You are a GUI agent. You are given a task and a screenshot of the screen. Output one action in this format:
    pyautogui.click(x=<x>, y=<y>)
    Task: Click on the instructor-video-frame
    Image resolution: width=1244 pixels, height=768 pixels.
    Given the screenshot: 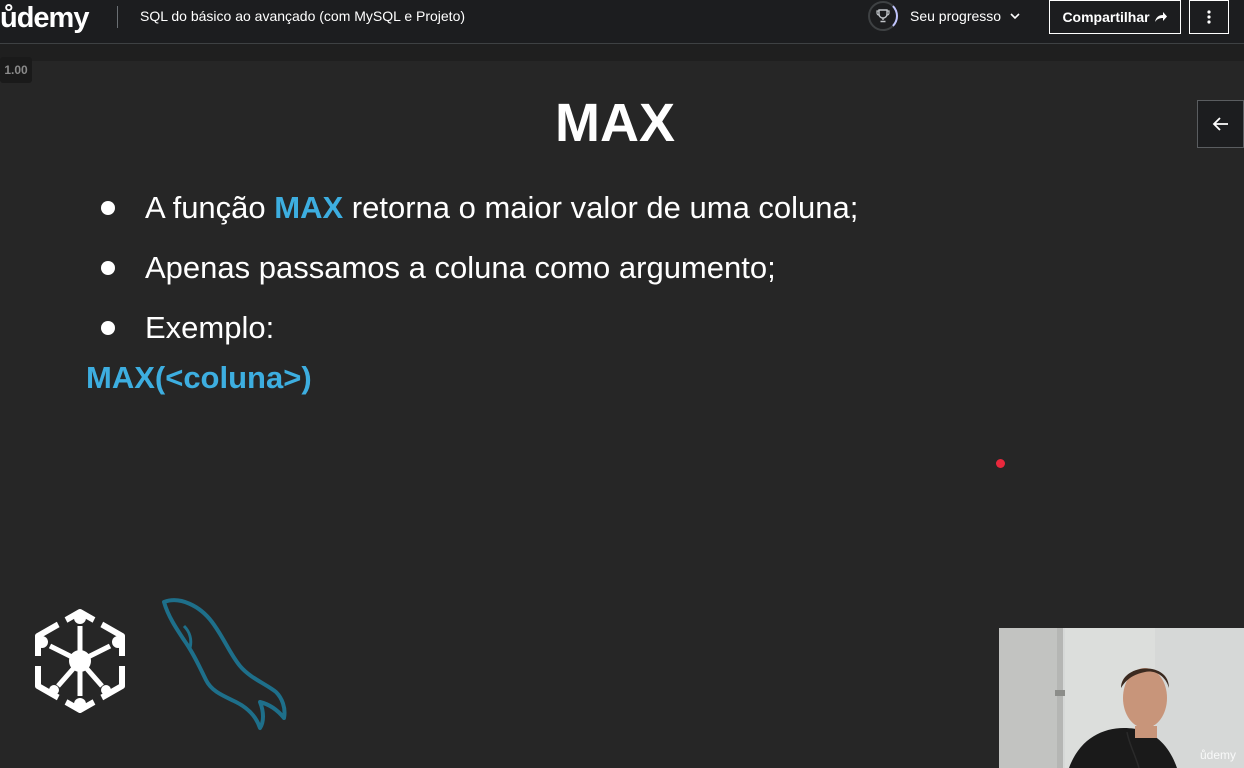 What is the action you would take?
    pyautogui.click(x=1121, y=698)
    